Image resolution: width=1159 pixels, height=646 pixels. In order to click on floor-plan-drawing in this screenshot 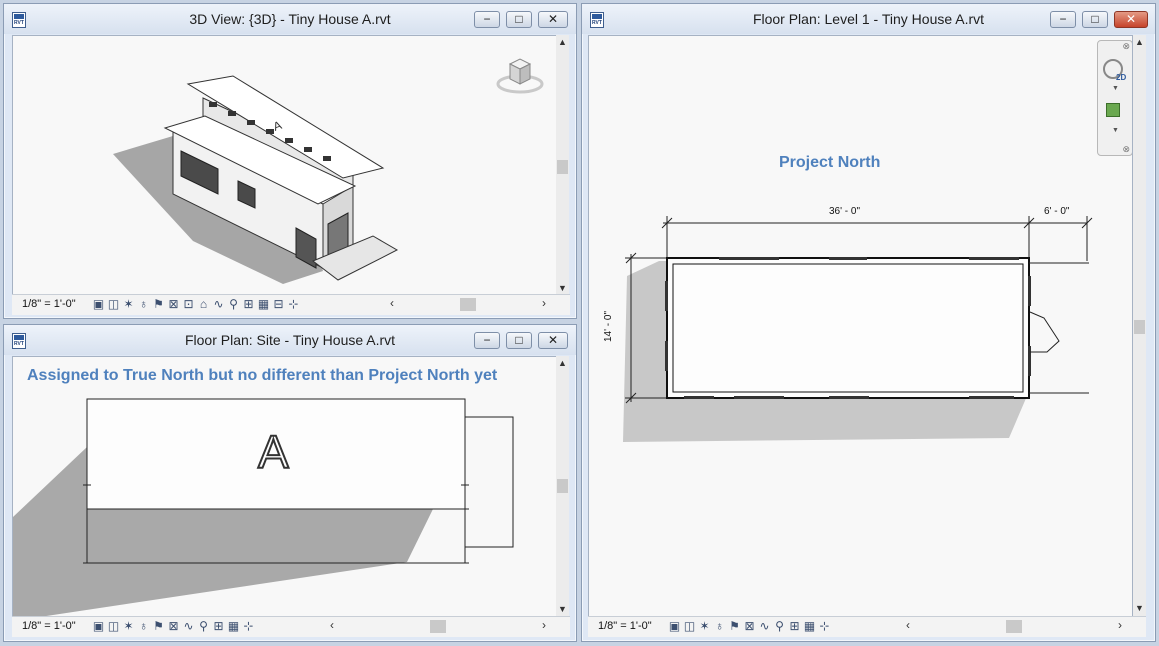, I will do `click(858, 329)`.